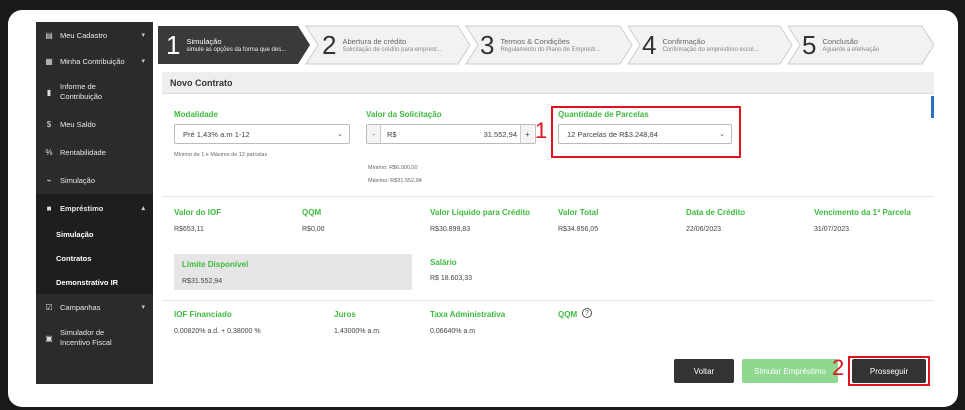  What do you see at coordinates (603, 114) in the screenshot?
I see `parcelas-label: Quantidade de Parcelas` at bounding box center [603, 114].